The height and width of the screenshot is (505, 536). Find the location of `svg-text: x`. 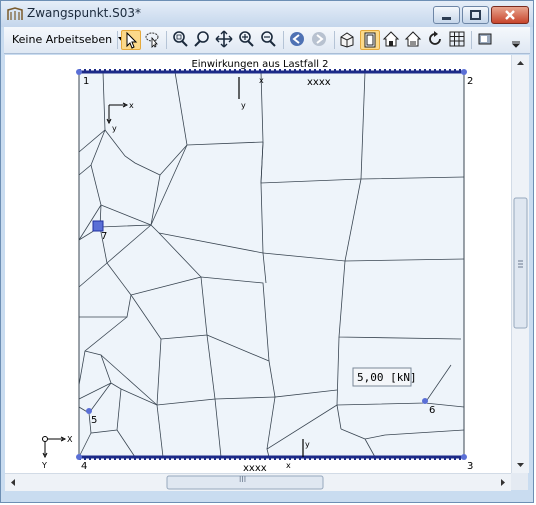

svg-text: x is located at coordinates (131, 105).